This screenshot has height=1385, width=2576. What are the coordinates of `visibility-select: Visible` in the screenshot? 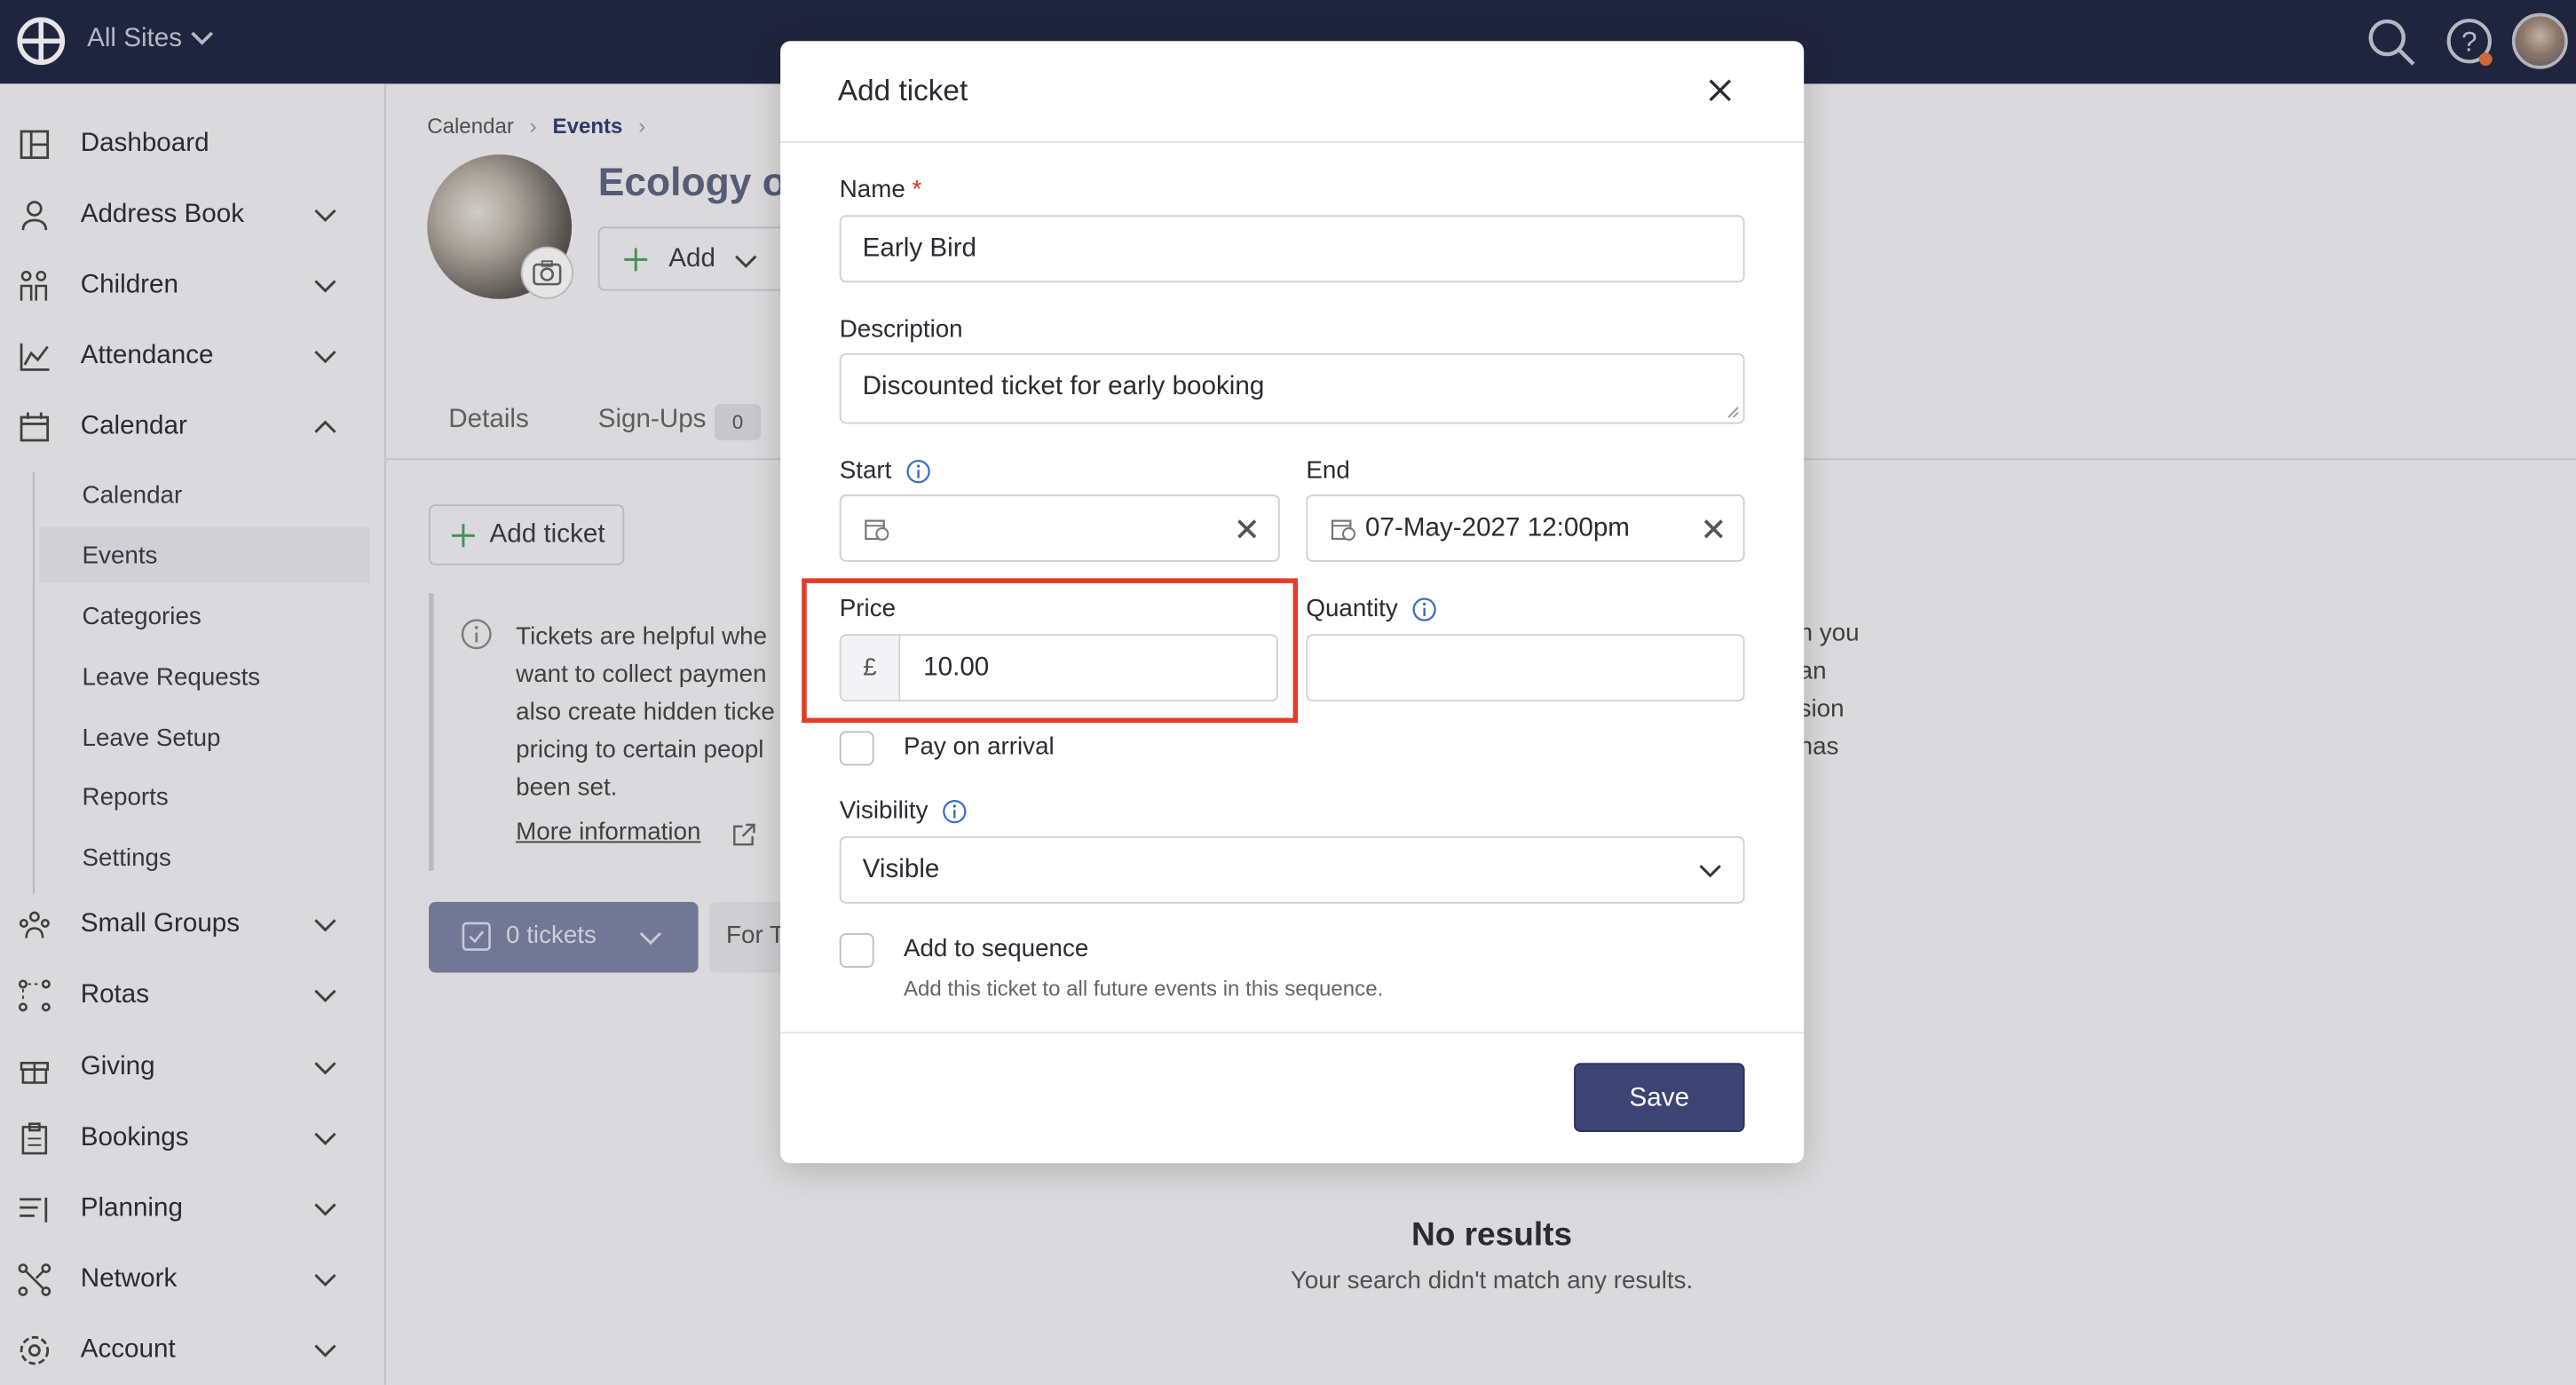 It's located at (1292, 869).